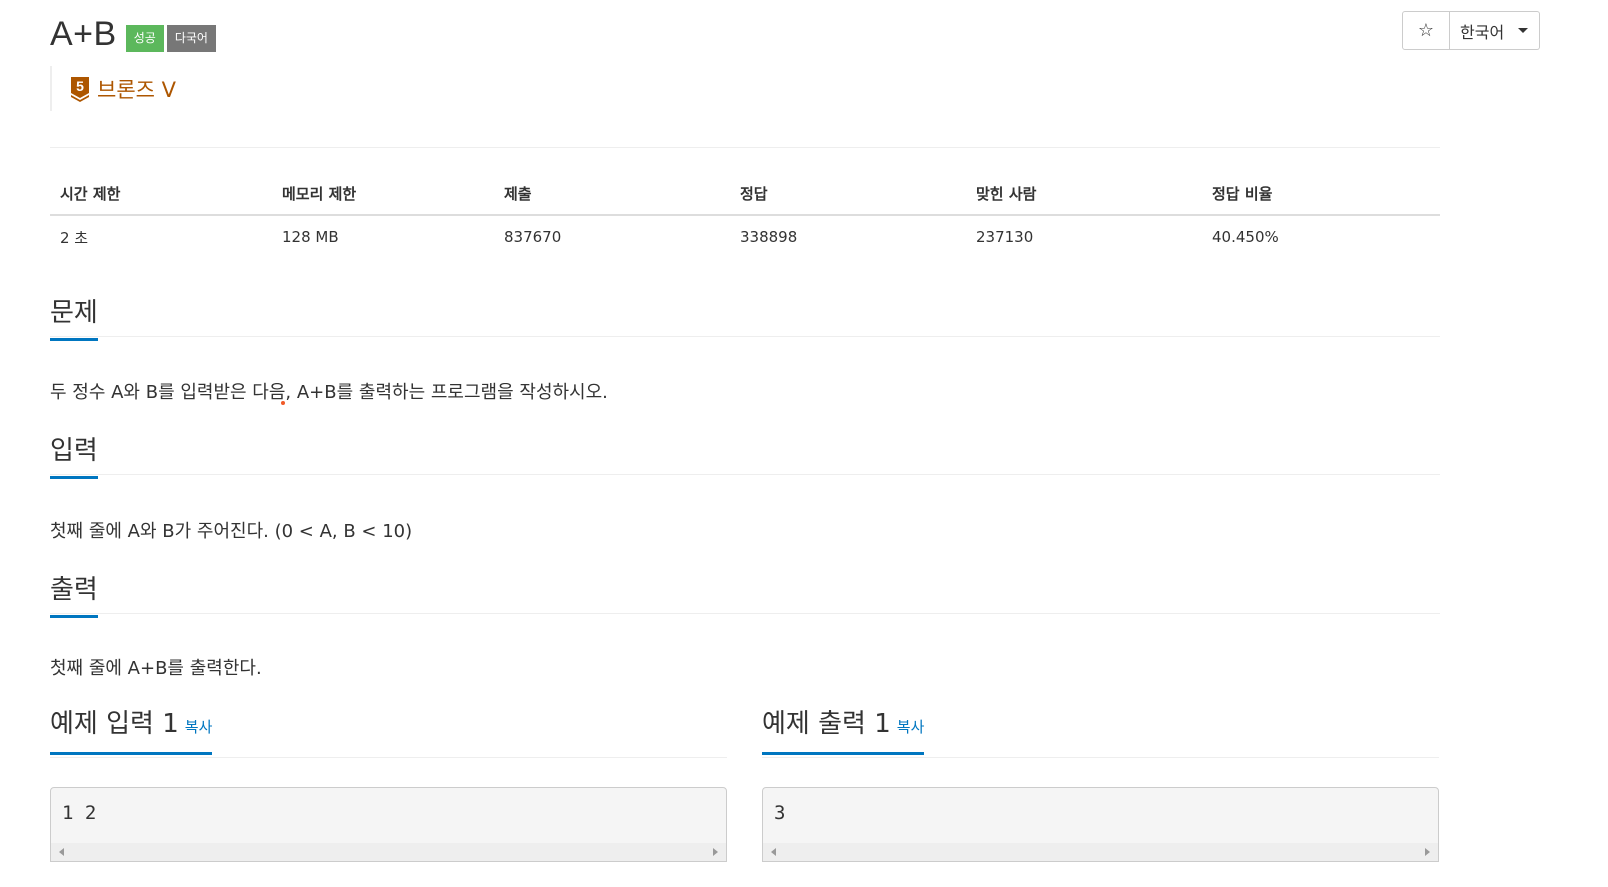  I want to click on accept-ratio-value: 40.450%, so click(1245, 237).